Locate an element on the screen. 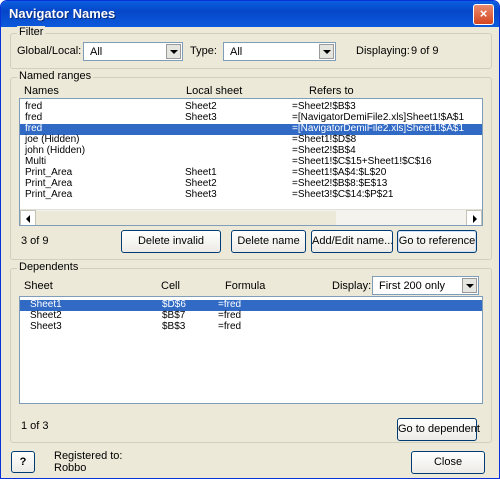  window-title: Navigator Names is located at coordinates (62, 13).